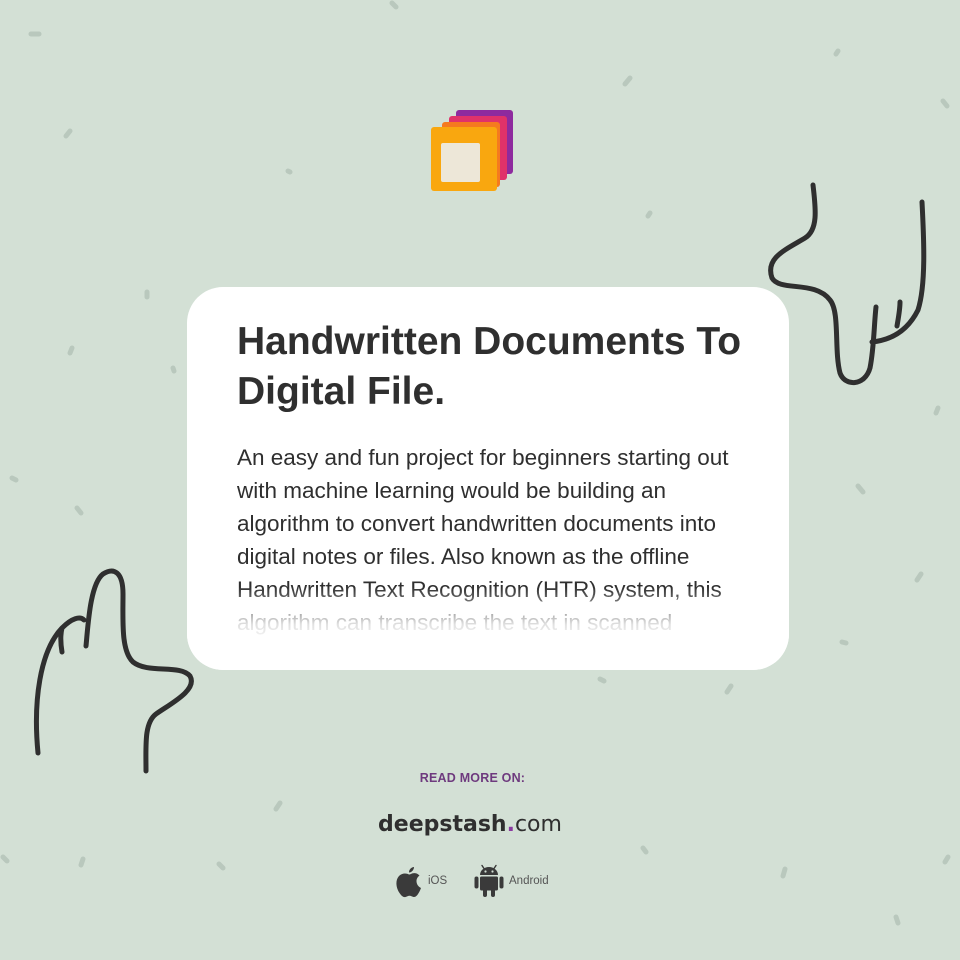 The height and width of the screenshot is (960, 960). Describe the element at coordinates (438, 881) in the screenshot. I see `ios-label: iOS` at that location.